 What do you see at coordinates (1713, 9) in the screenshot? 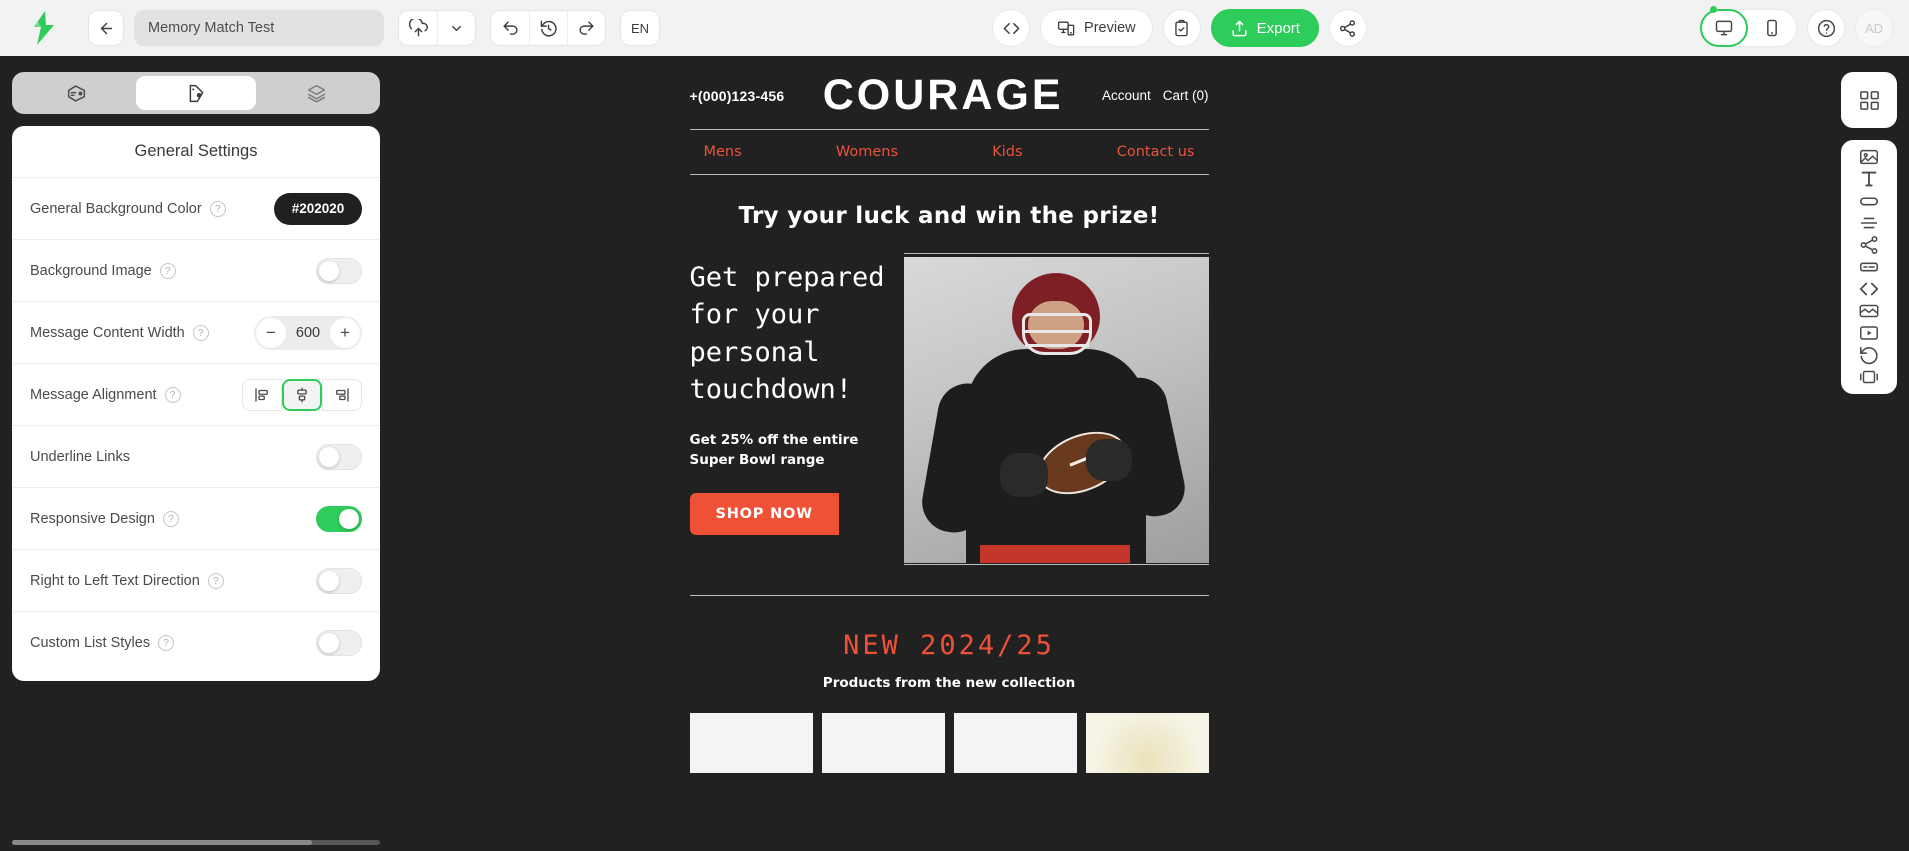
I see `unsaved-indicator-dot` at bounding box center [1713, 9].